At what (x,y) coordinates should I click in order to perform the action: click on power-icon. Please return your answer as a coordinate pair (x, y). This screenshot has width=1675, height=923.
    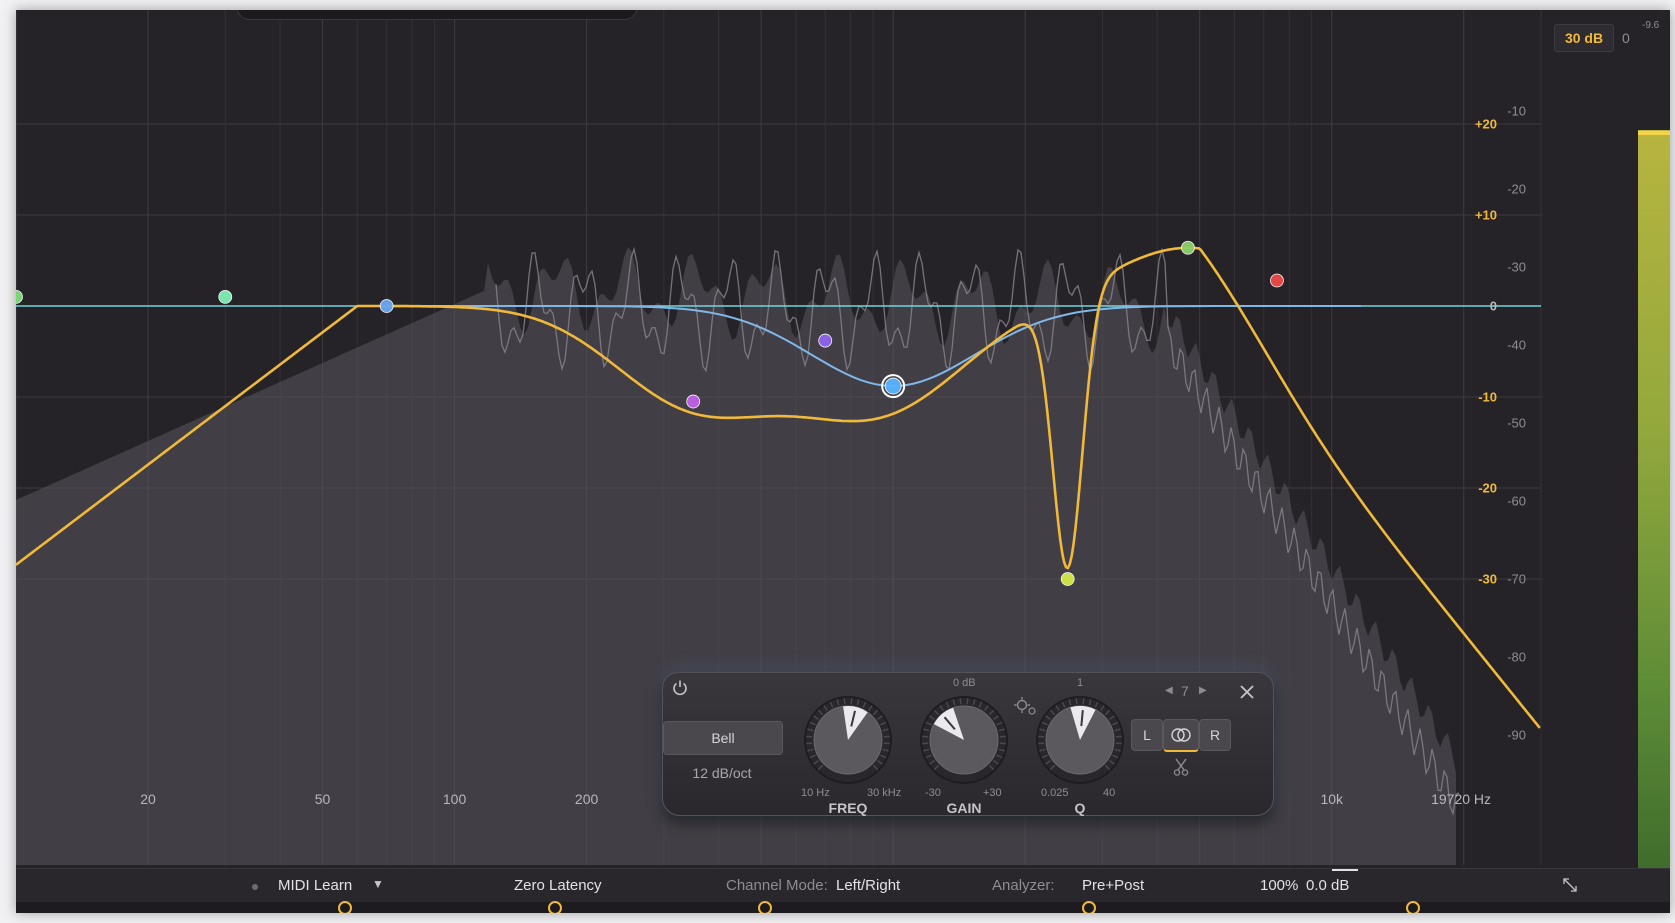
    Looking at the image, I should click on (680, 688).